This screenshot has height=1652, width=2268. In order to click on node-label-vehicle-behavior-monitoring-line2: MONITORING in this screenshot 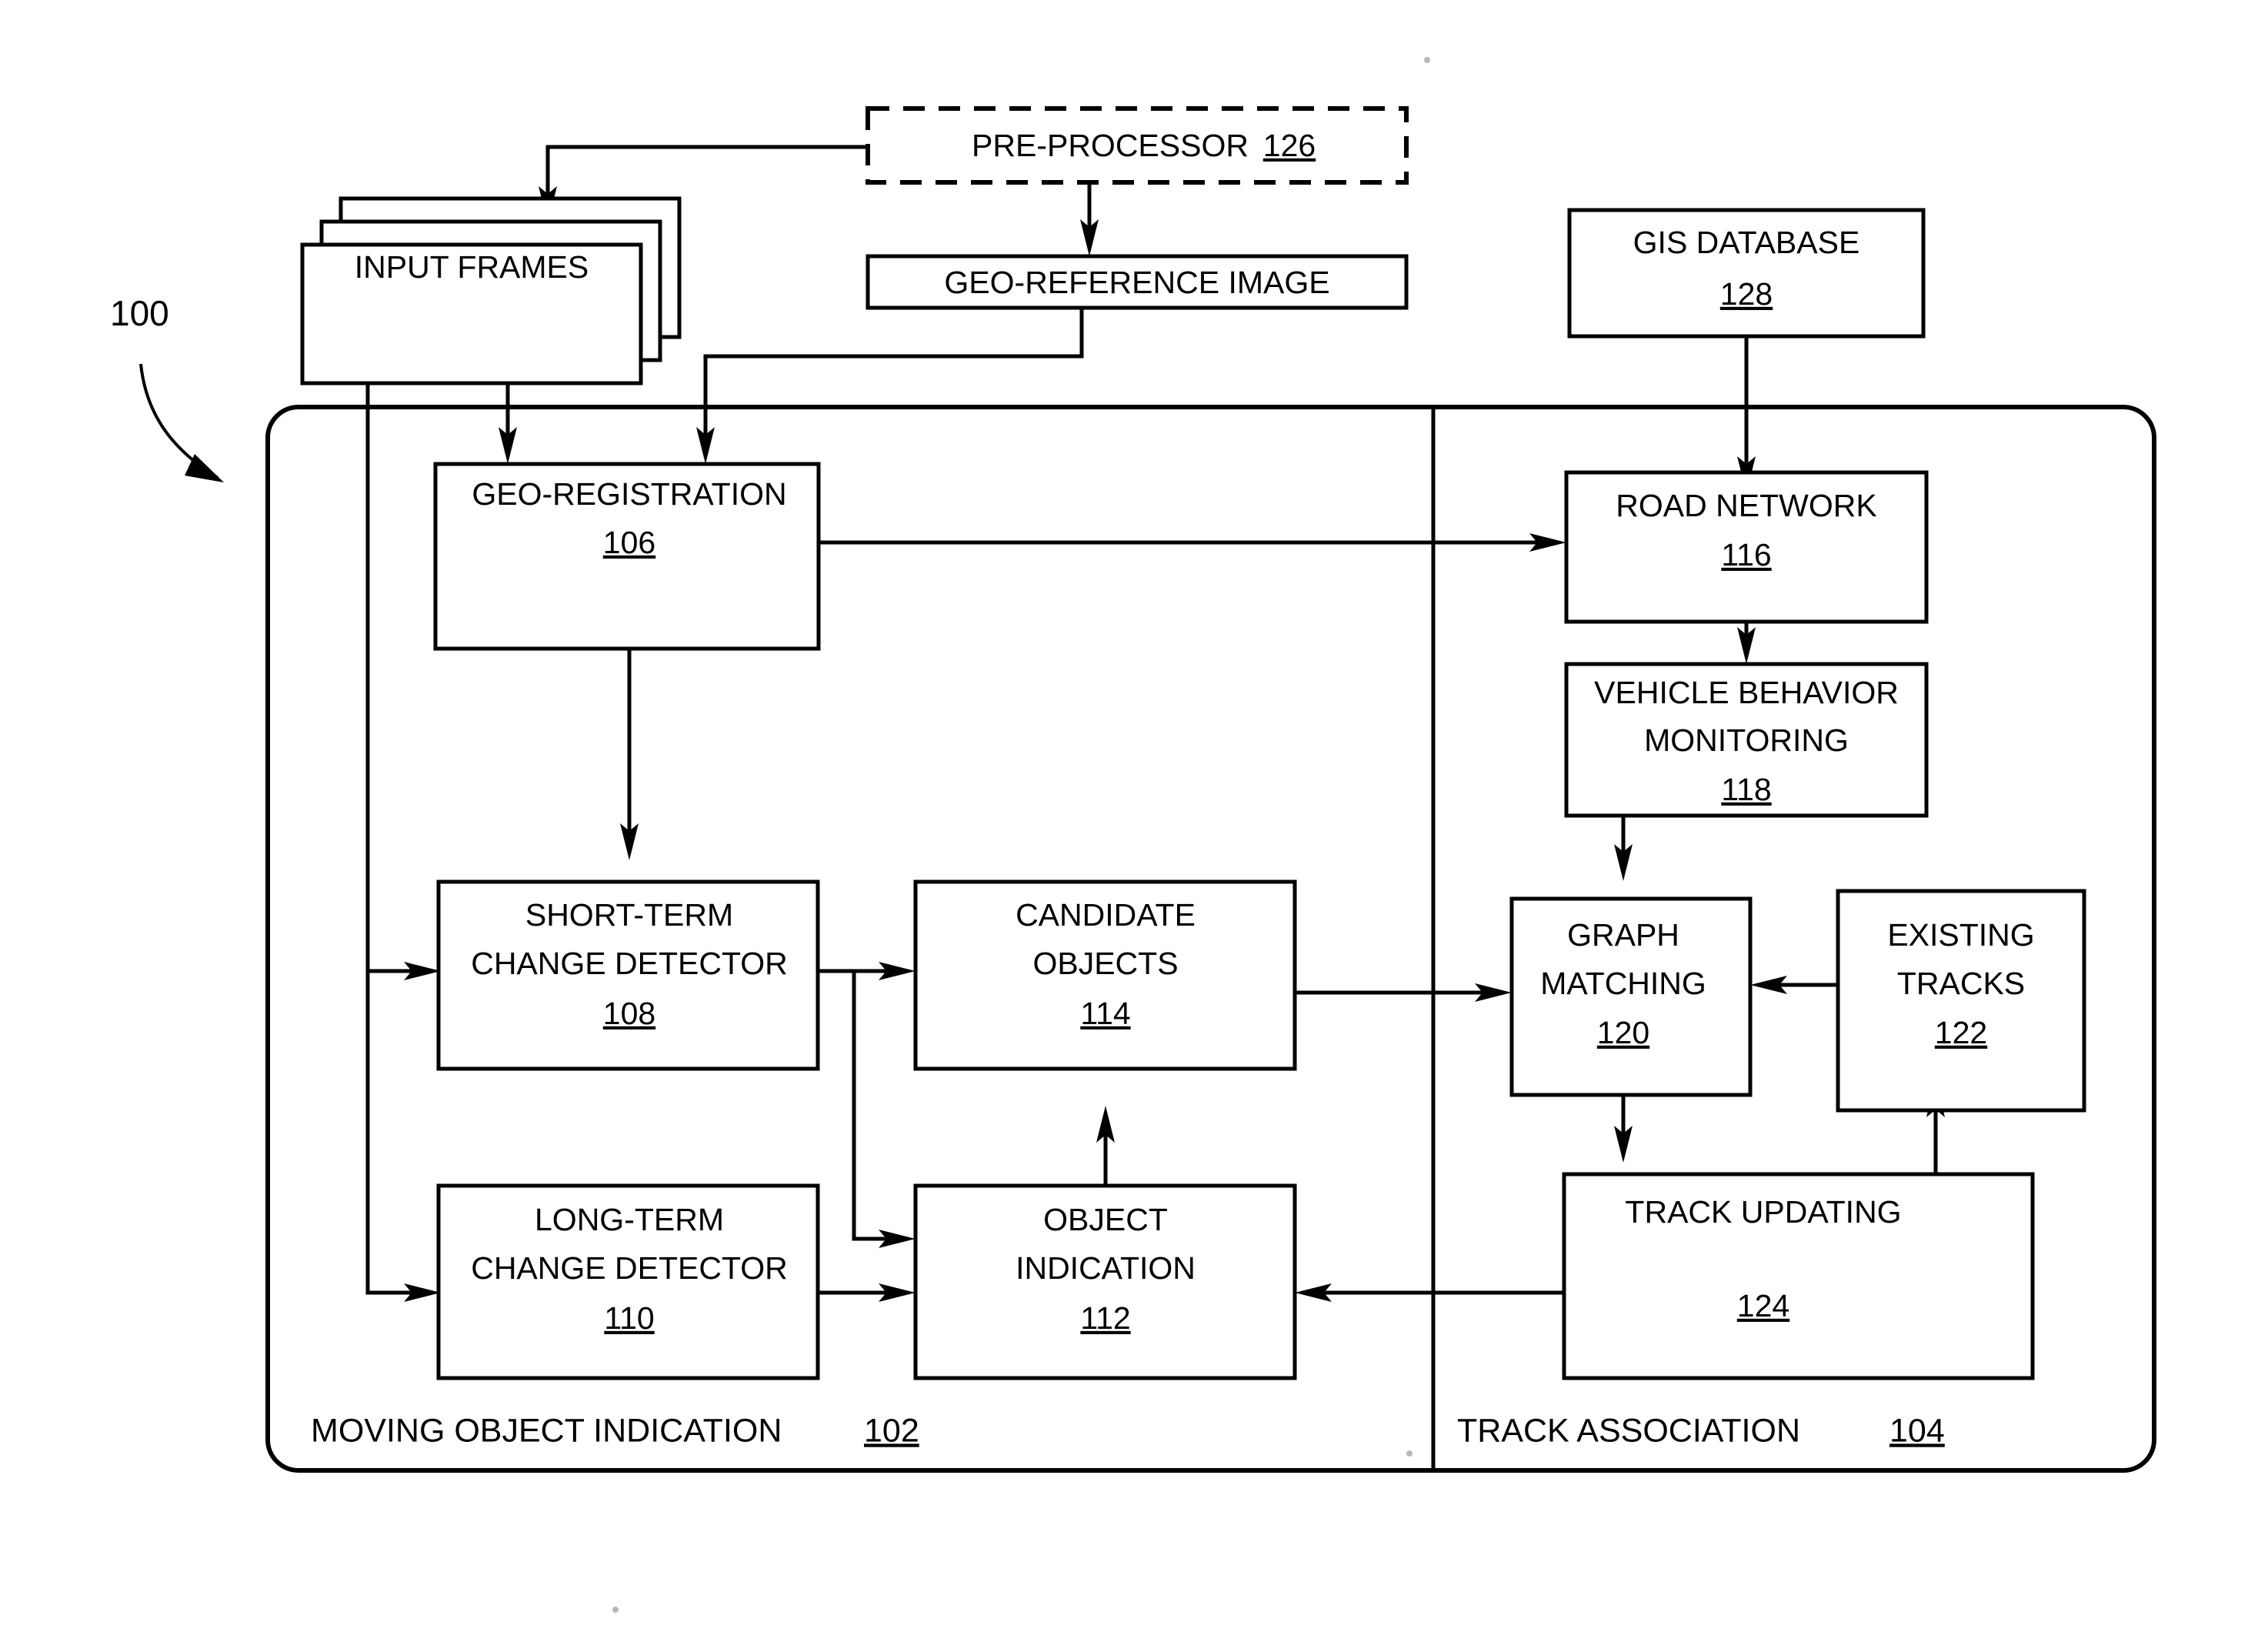, I will do `click(1747, 740)`.